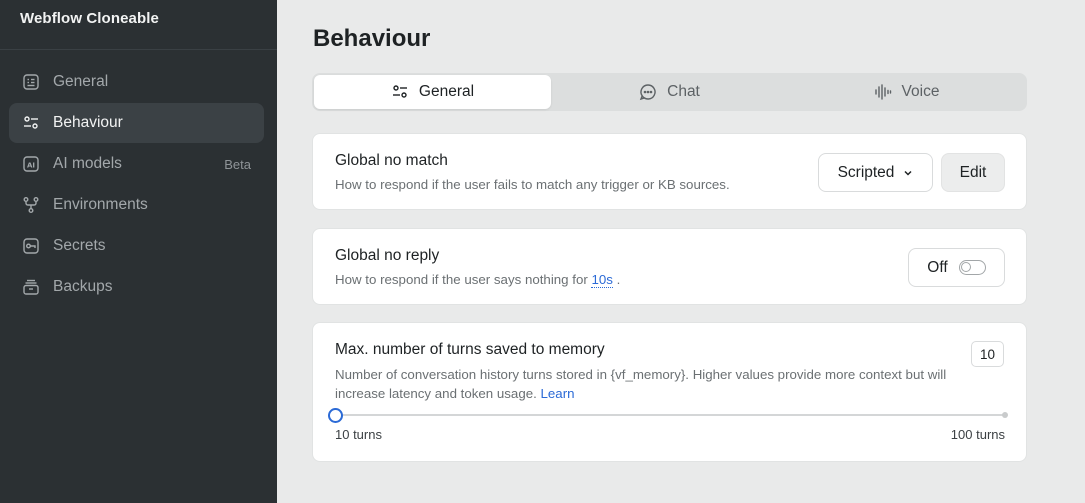 This screenshot has width=1085, height=503. Describe the element at coordinates (972, 267) in the screenshot. I see `toggle-switch` at that location.